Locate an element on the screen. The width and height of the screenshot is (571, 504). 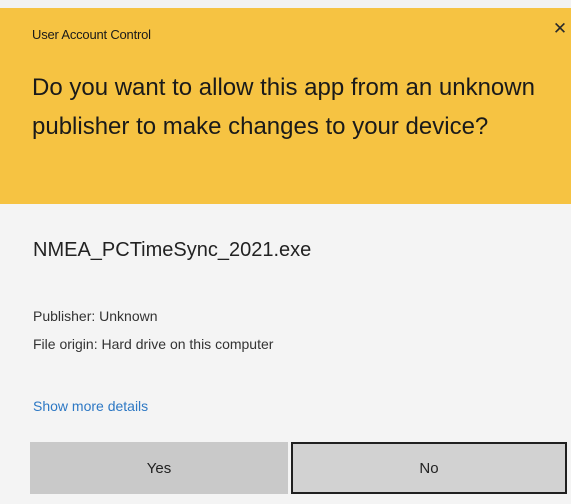
yes-button: Yes is located at coordinates (159, 468).